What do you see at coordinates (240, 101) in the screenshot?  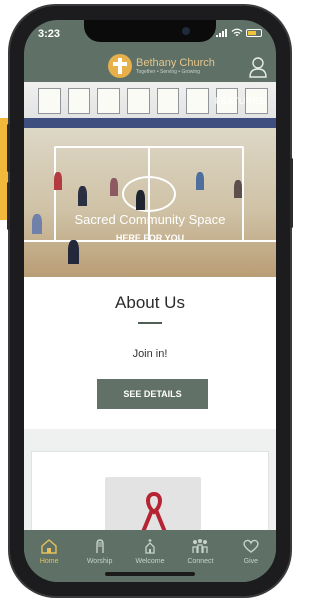 I see `featured-badge: FEATURED` at bounding box center [240, 101].